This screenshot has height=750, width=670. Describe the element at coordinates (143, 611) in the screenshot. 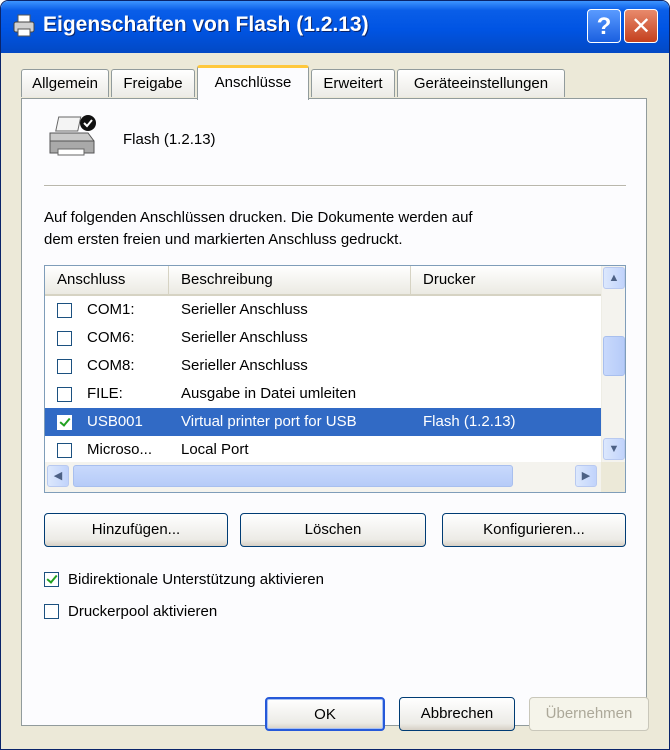

I see `printer-pool-label: Druckerpool aktivieren` at that location.